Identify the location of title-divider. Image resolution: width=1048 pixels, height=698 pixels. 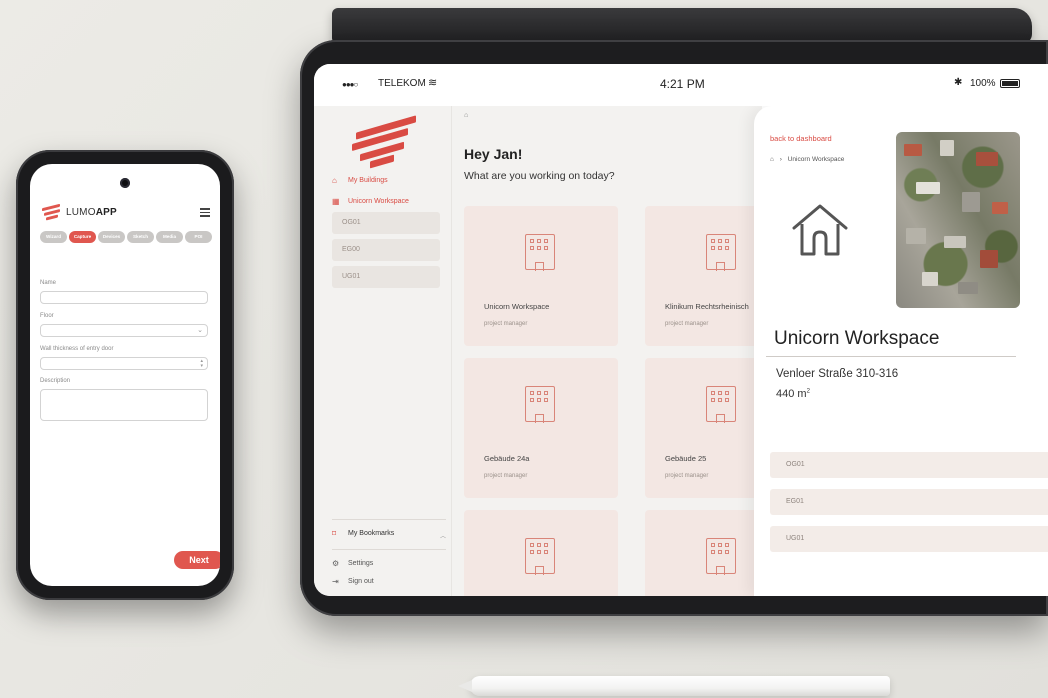
(891, 356).